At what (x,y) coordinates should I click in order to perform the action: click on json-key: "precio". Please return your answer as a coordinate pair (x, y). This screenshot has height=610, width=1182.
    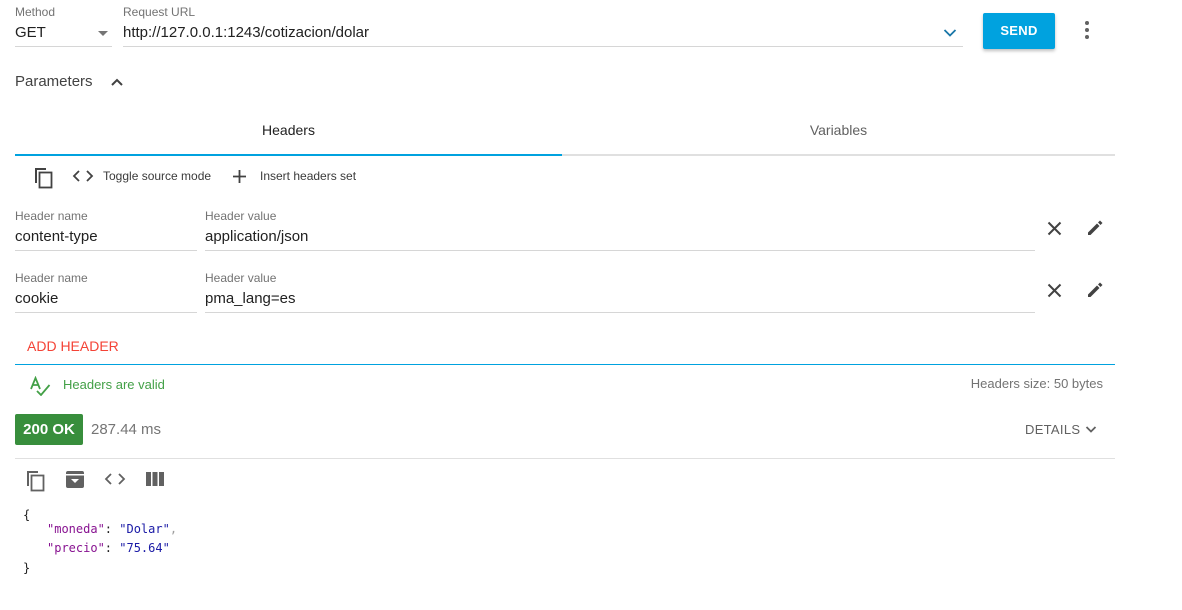
    Looking at the image, I should click on (76, 548).